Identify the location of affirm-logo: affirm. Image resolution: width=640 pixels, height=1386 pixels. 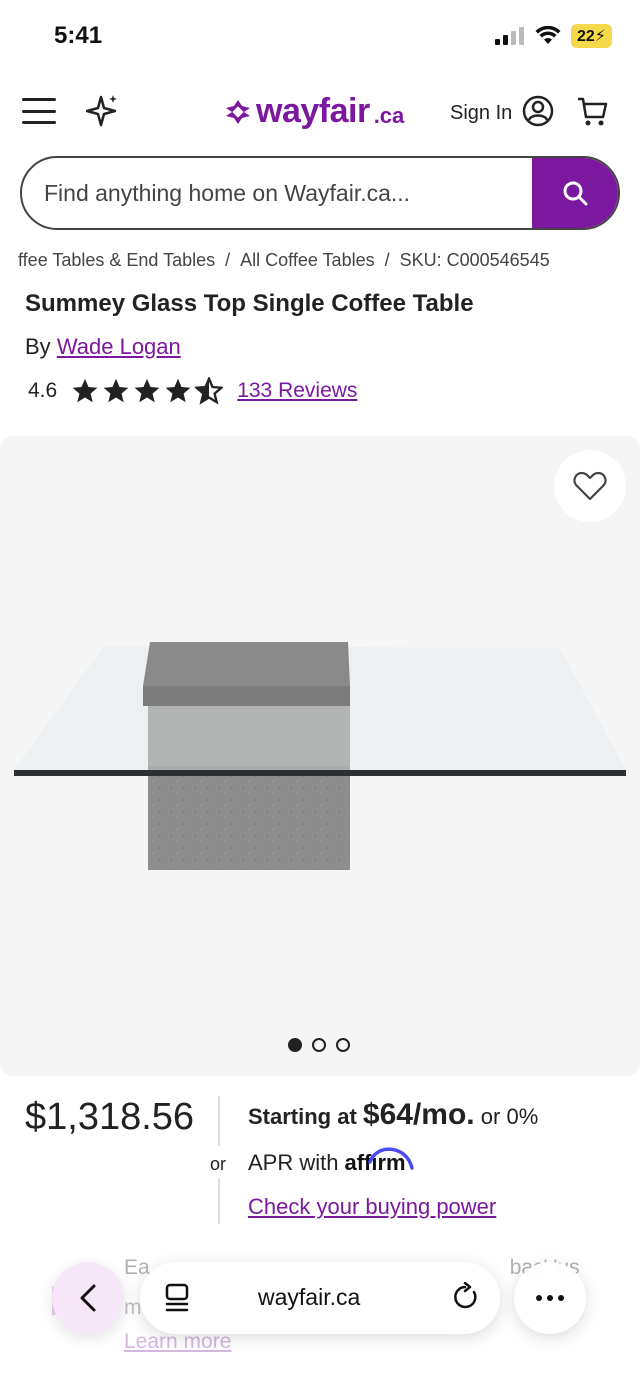
(379, 1161).